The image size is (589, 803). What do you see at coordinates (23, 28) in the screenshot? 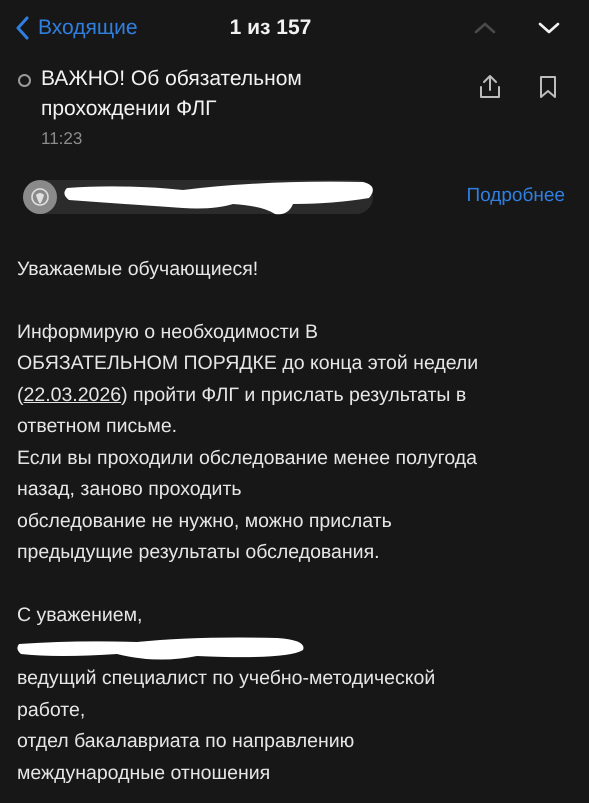
I see `back-icon` at bounding box center [23, 28].